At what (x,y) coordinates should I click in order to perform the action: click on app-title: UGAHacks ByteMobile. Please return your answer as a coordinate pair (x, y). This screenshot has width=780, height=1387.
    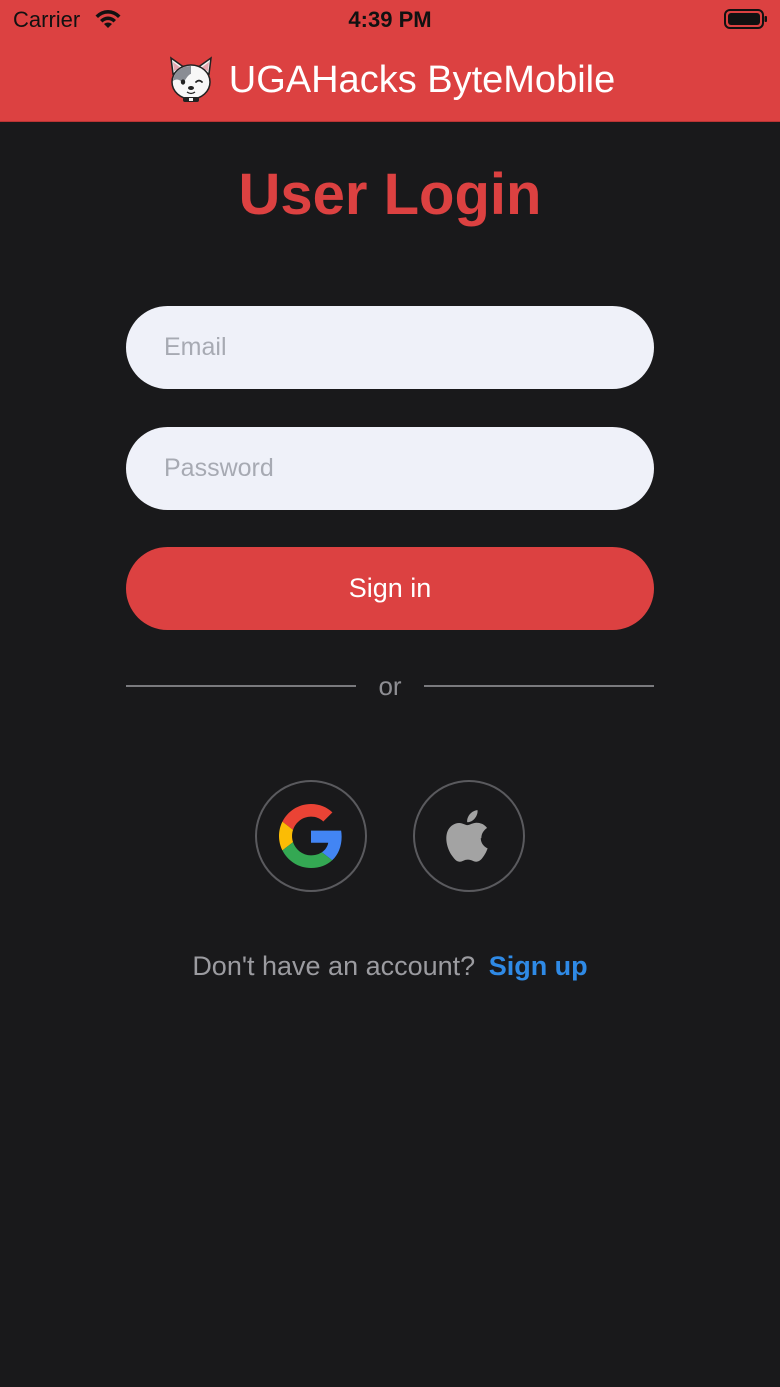
    Looking at the image, I should click on (422, 80).